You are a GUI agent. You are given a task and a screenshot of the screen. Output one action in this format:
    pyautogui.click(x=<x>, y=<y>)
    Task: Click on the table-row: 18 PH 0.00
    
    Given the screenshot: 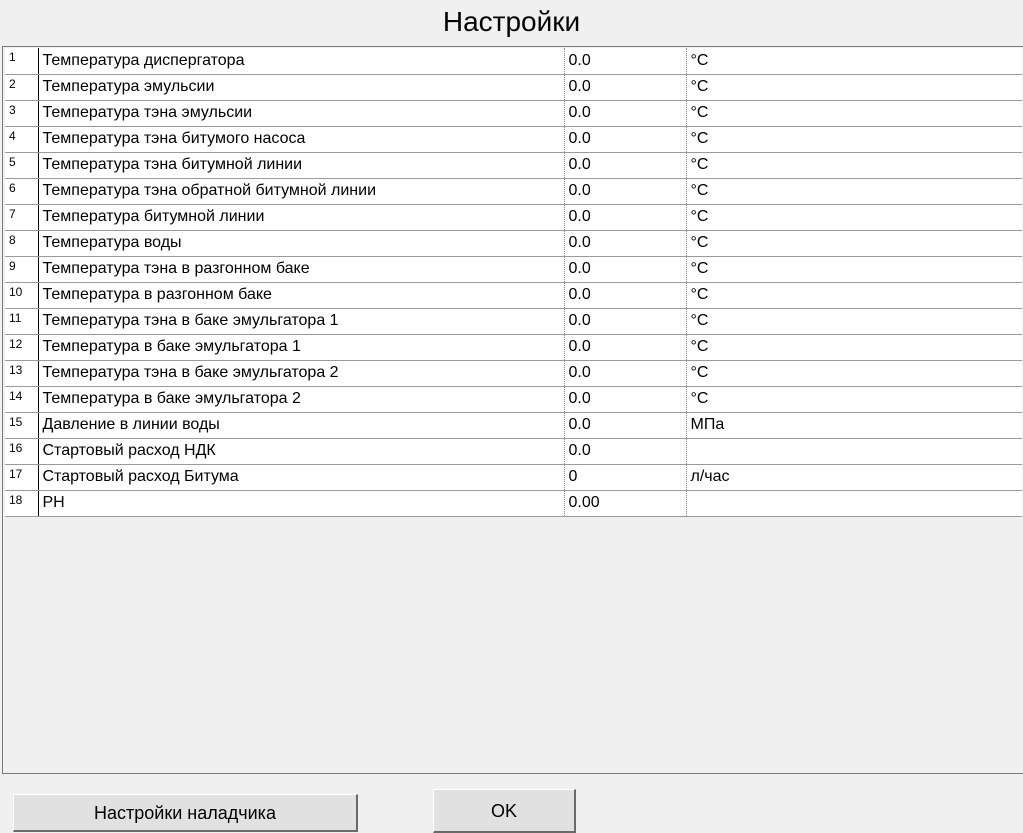 What is the action you would take?
    pyautogui.click(x=513, y=503)
    